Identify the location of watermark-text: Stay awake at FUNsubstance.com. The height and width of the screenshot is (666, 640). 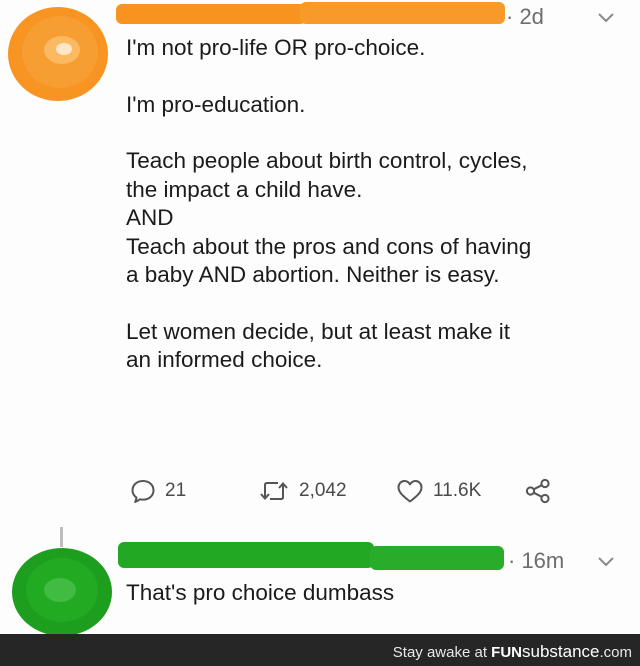
(512, 652).